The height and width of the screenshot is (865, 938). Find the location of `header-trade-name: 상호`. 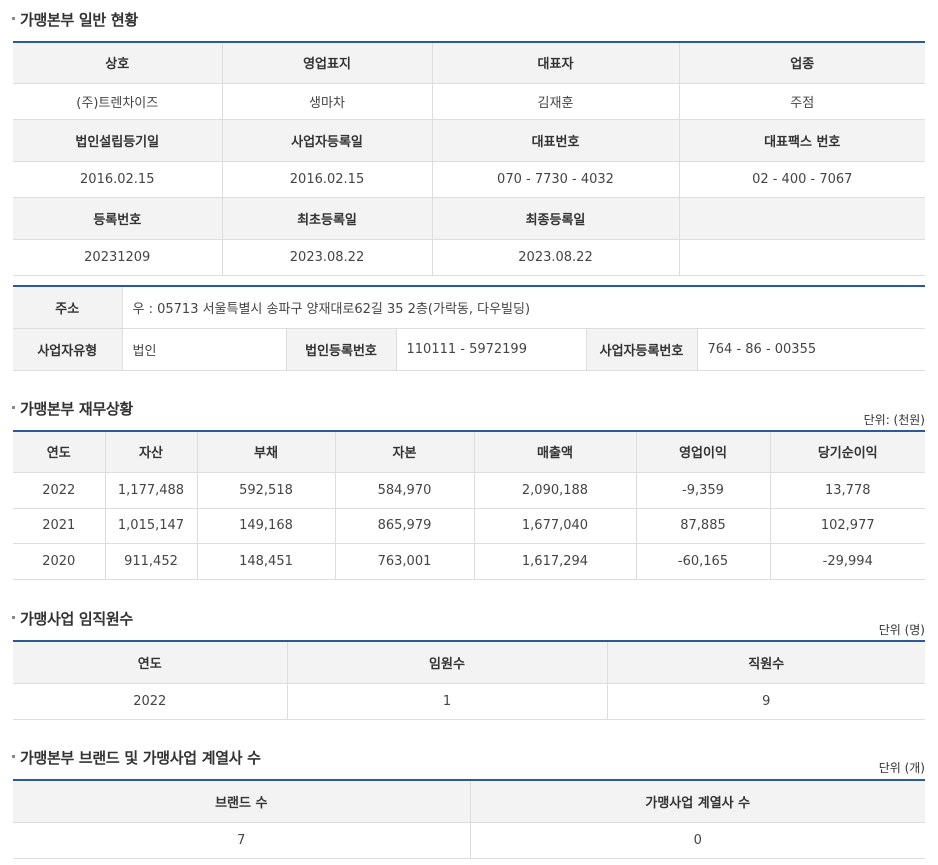

header-trade-name: 상호 is located at coordinates (118, 63).